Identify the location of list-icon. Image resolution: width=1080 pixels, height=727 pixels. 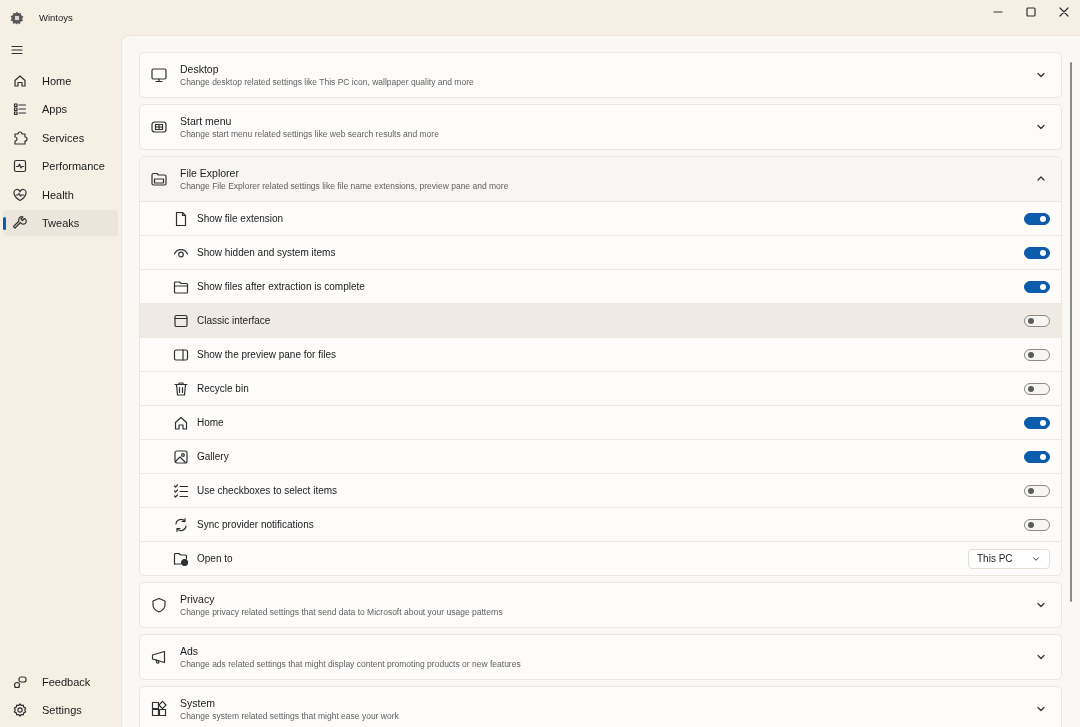
(20, 109).